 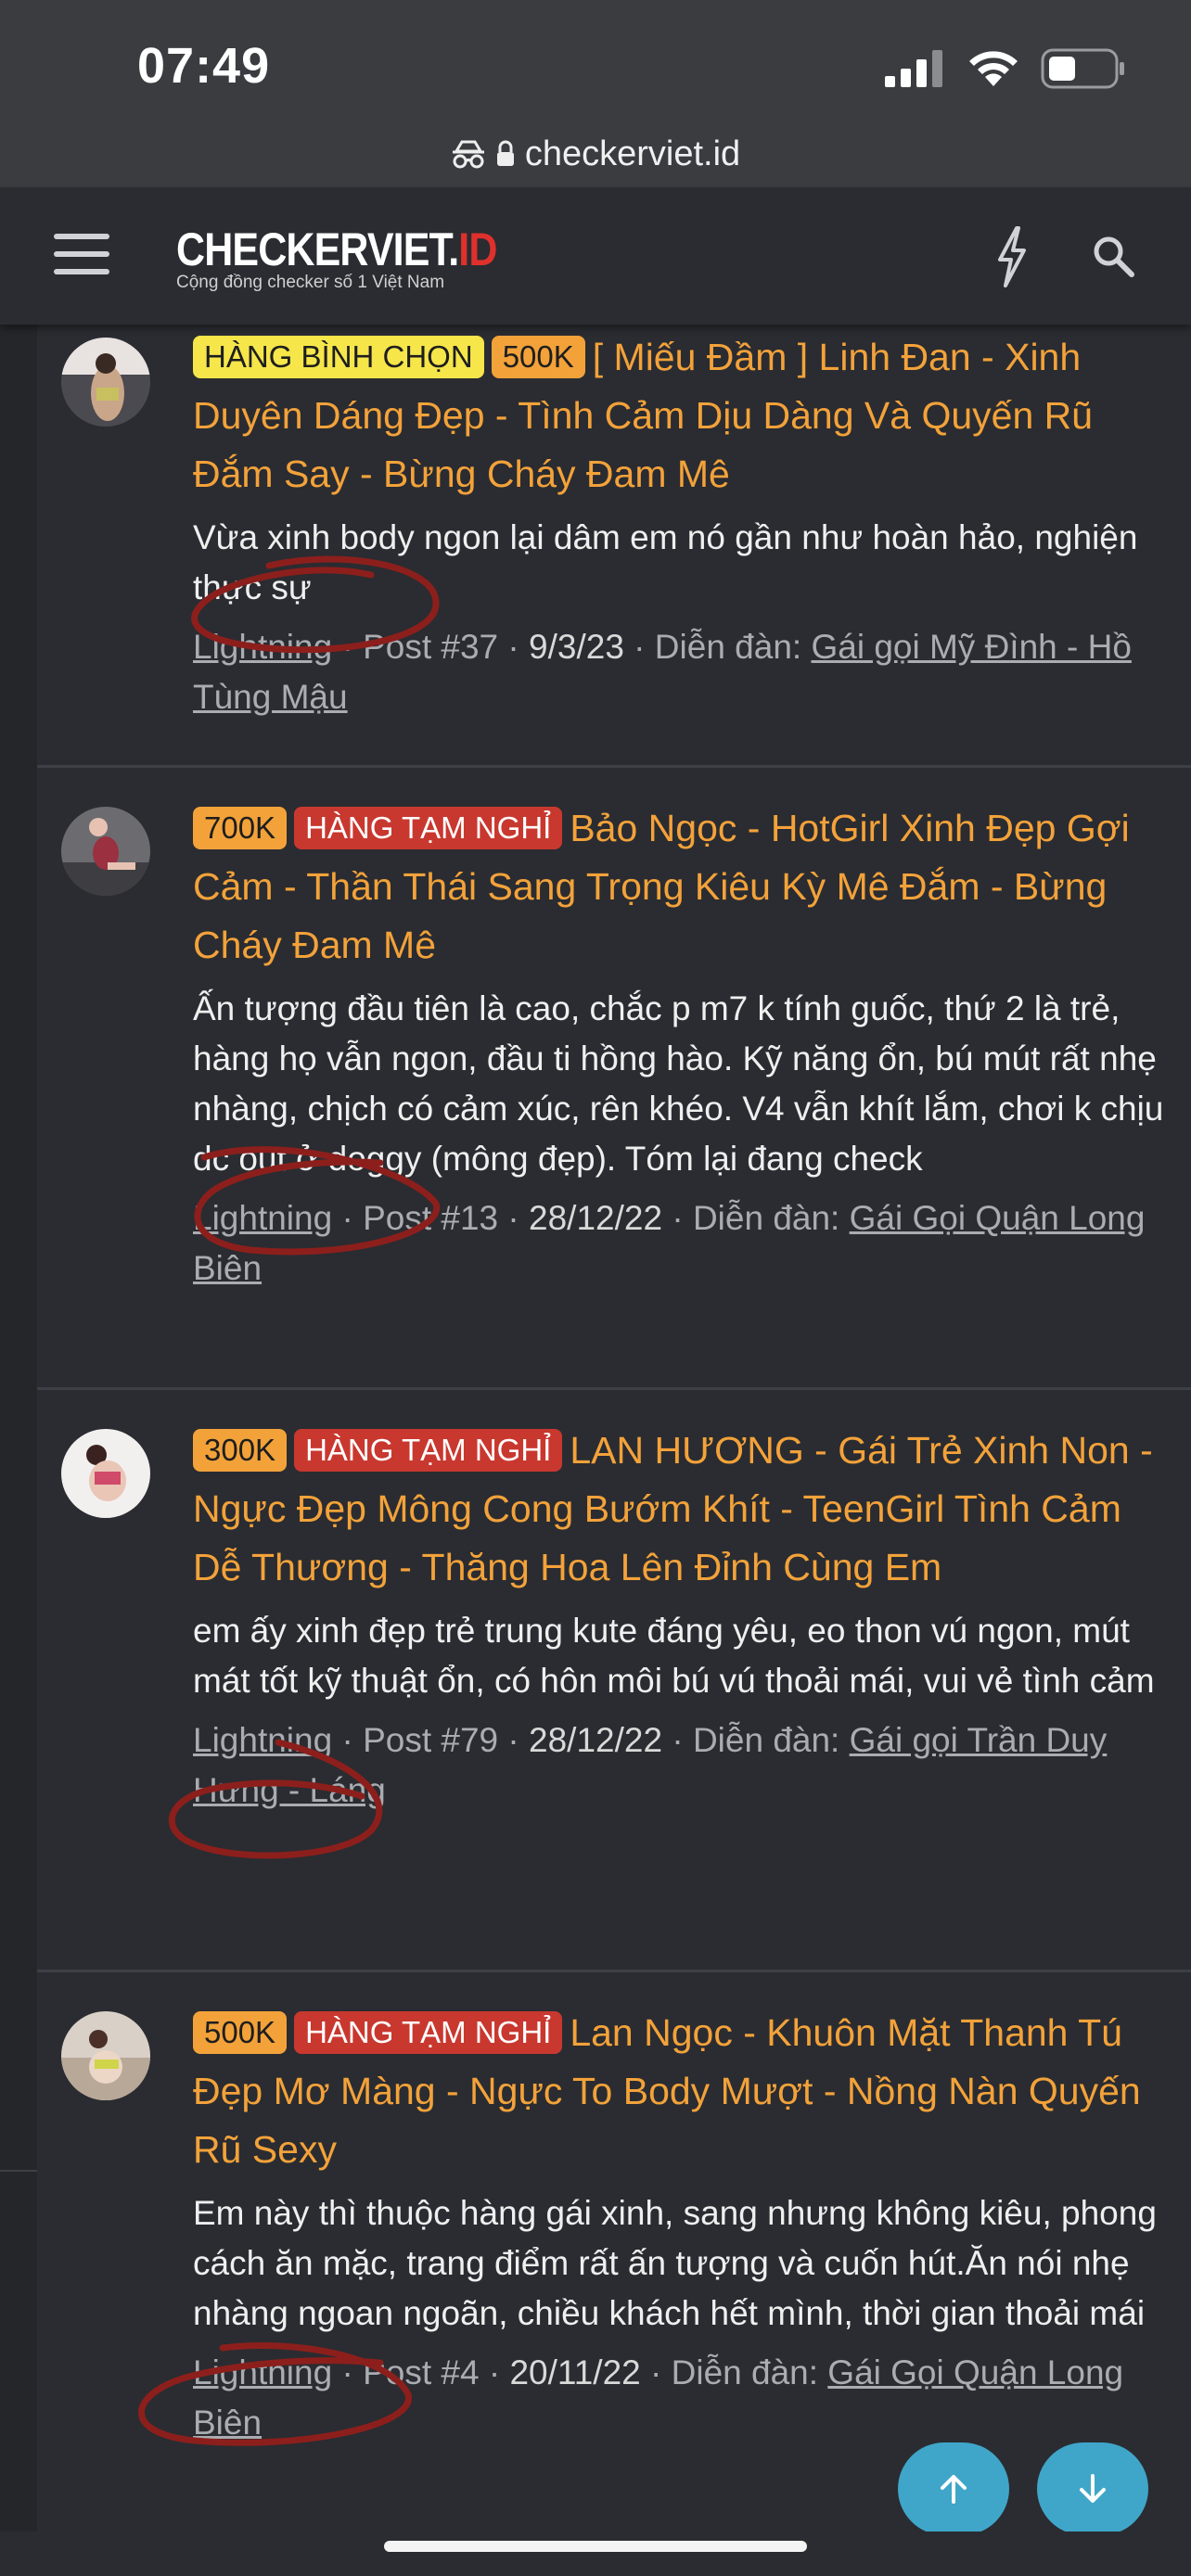 I want to click on address-bar: checkerviet.id, so click(x=595, y=155).